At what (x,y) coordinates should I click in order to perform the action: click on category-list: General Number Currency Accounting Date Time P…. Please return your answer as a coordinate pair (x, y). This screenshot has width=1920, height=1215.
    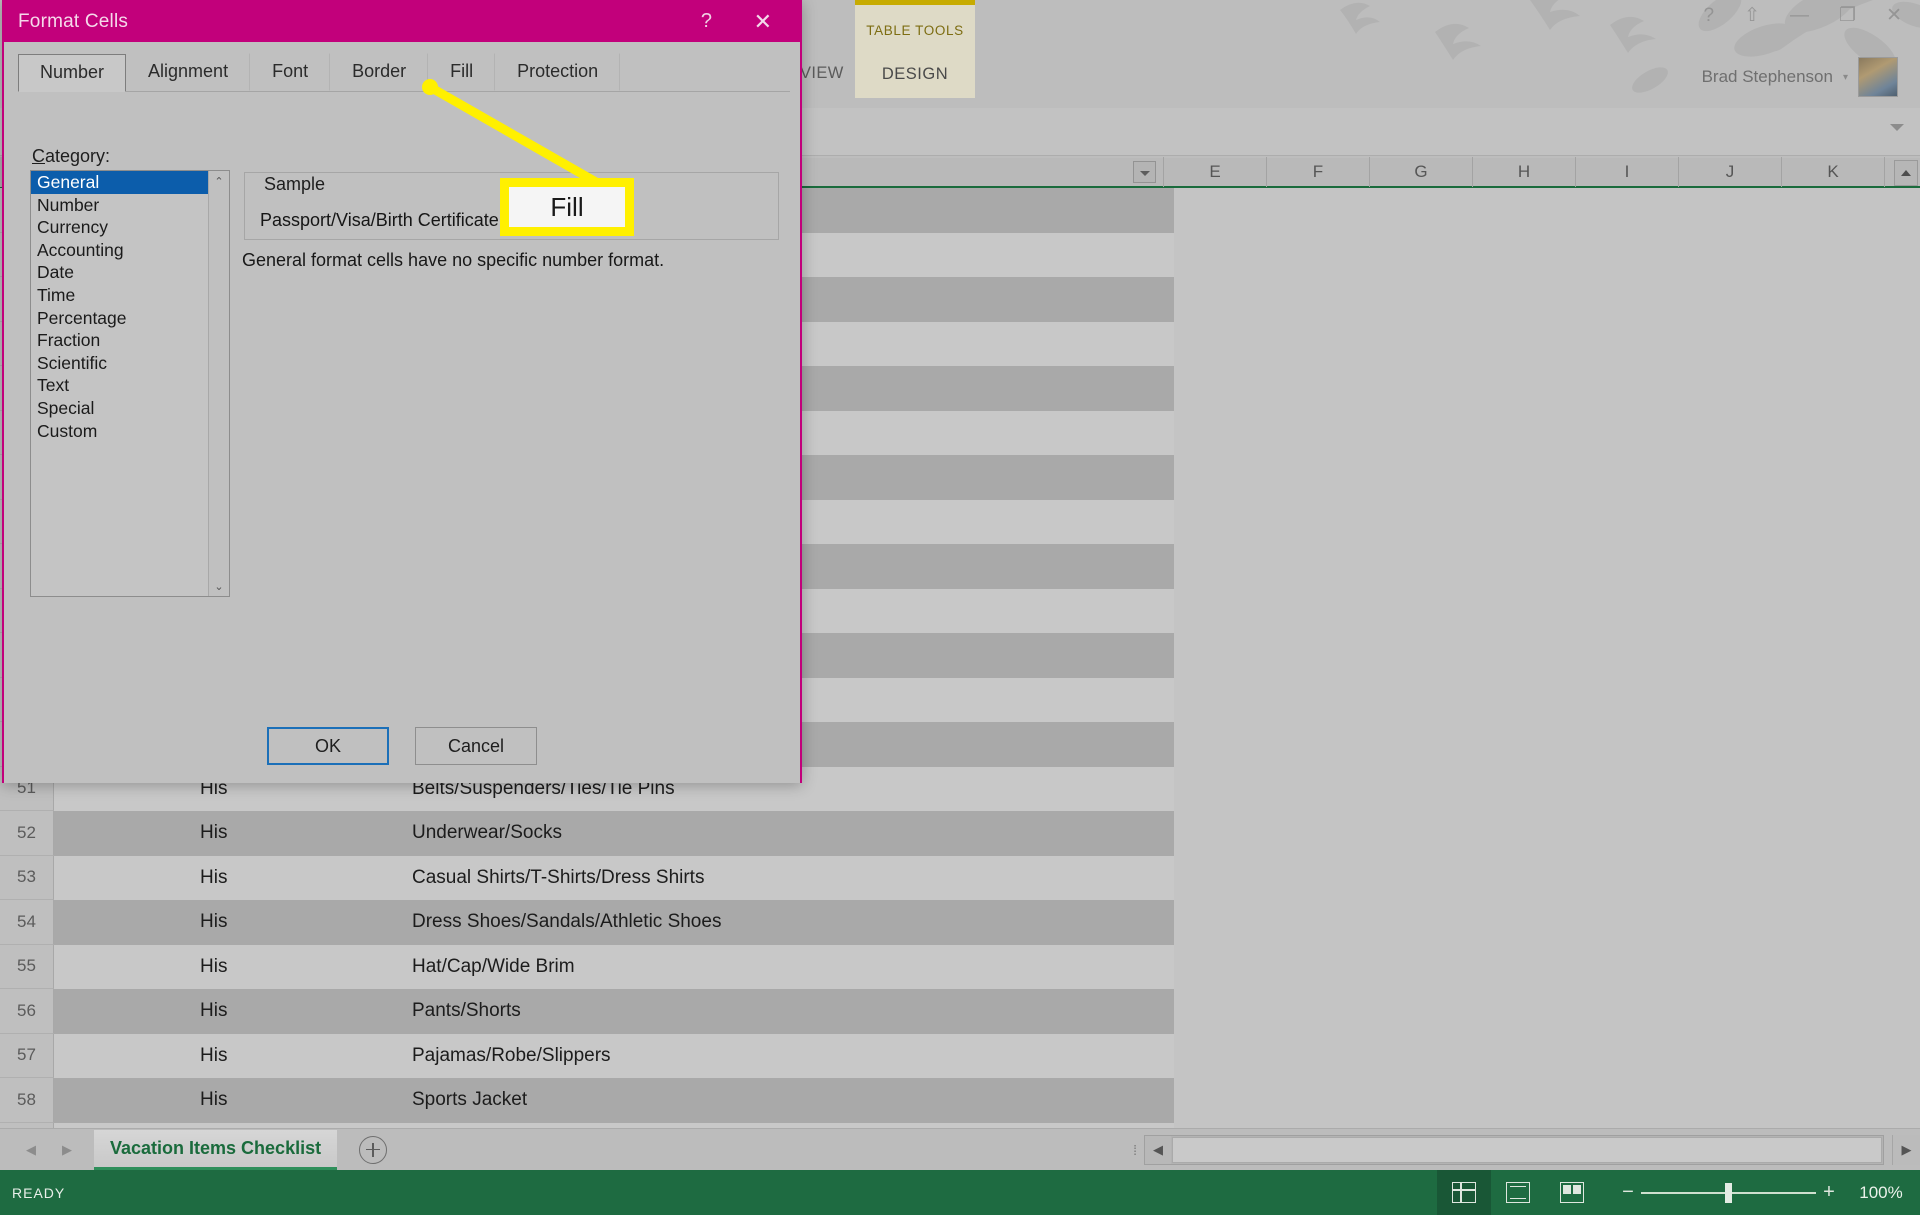
    Looking at the image, I should click on (119, 383).